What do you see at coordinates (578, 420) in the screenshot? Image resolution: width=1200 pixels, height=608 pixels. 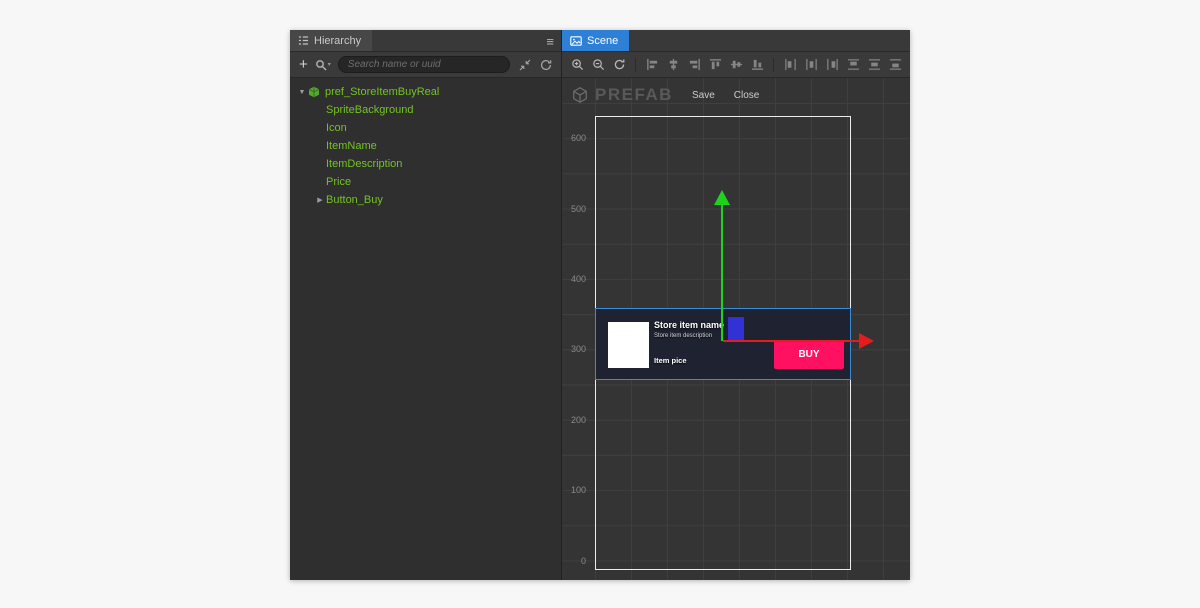 I see `ruler-label: 200` at bounding box center [578, 420].